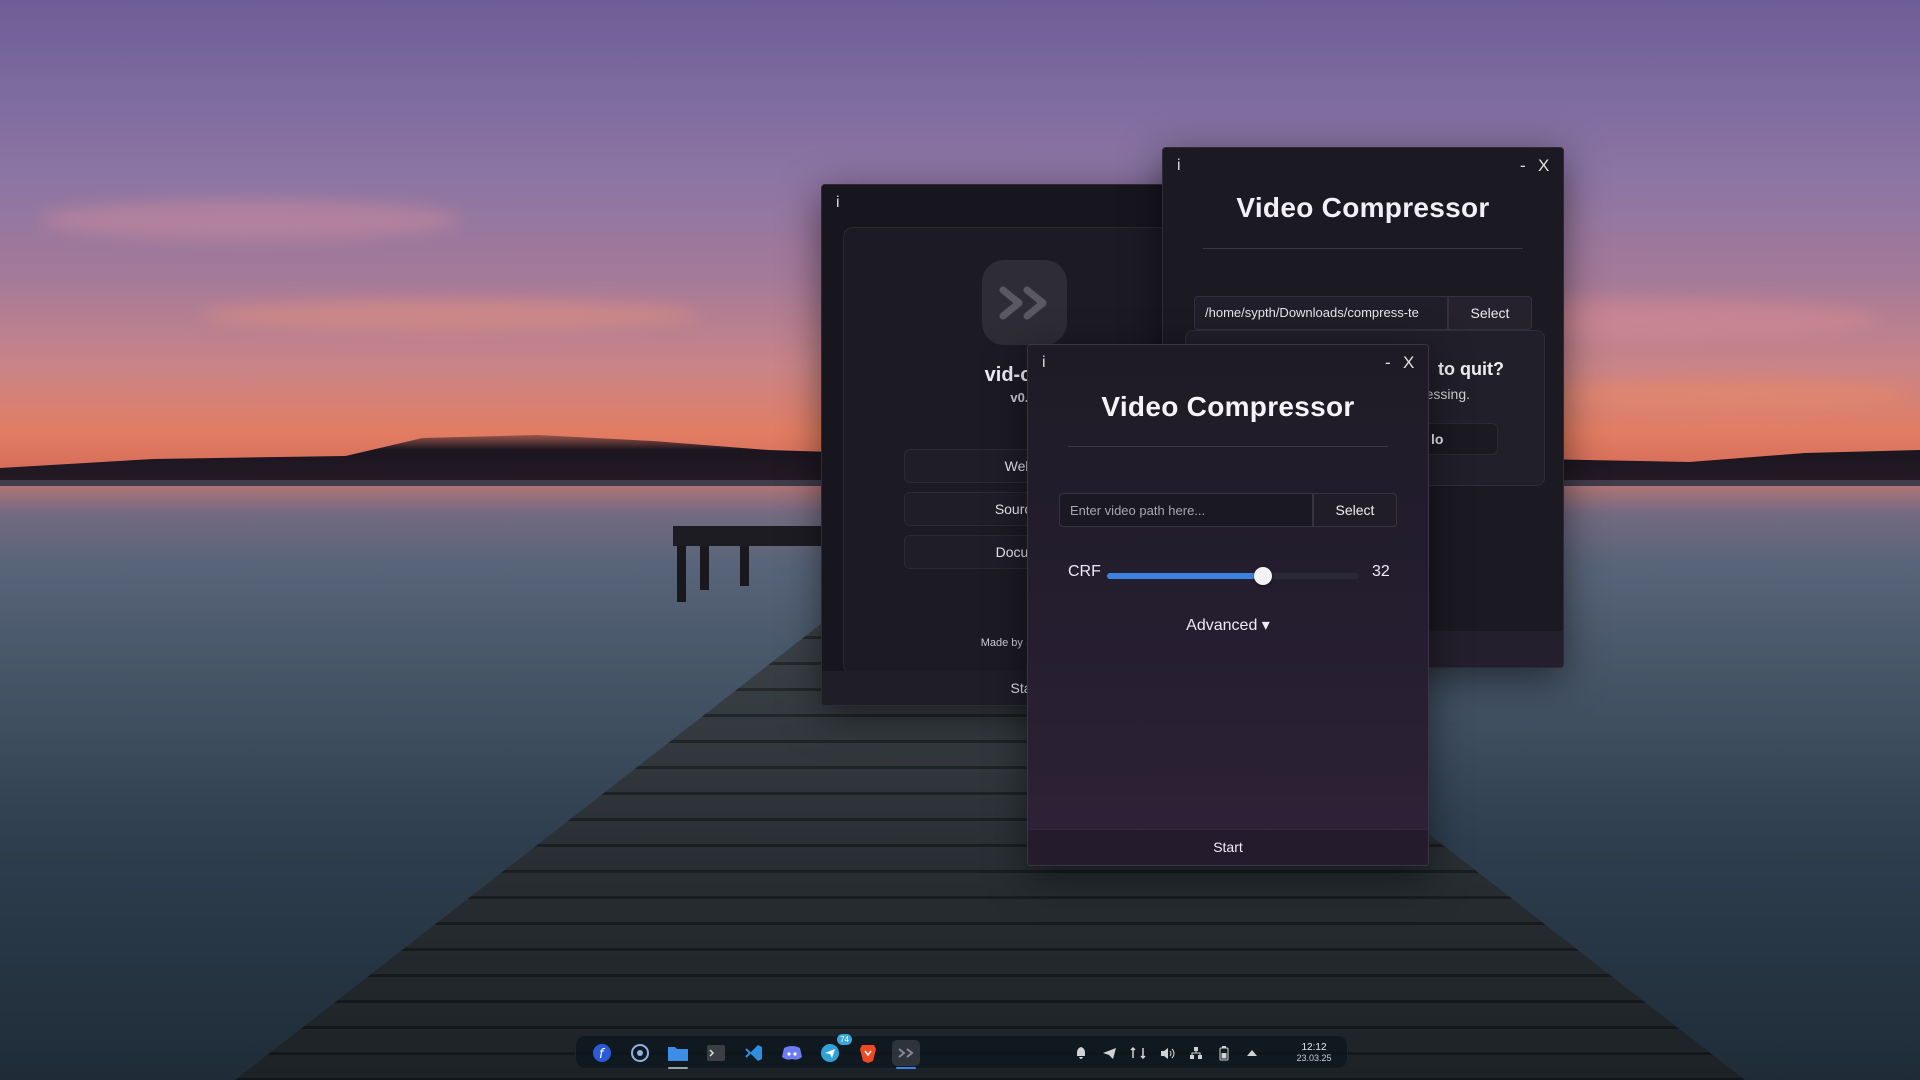  What do you see at coordinates (1321, 313) in the screenshot?
I see `video-path-input: /home/sypth/Downloads/compress-te` at bounding box center [1321, 313].